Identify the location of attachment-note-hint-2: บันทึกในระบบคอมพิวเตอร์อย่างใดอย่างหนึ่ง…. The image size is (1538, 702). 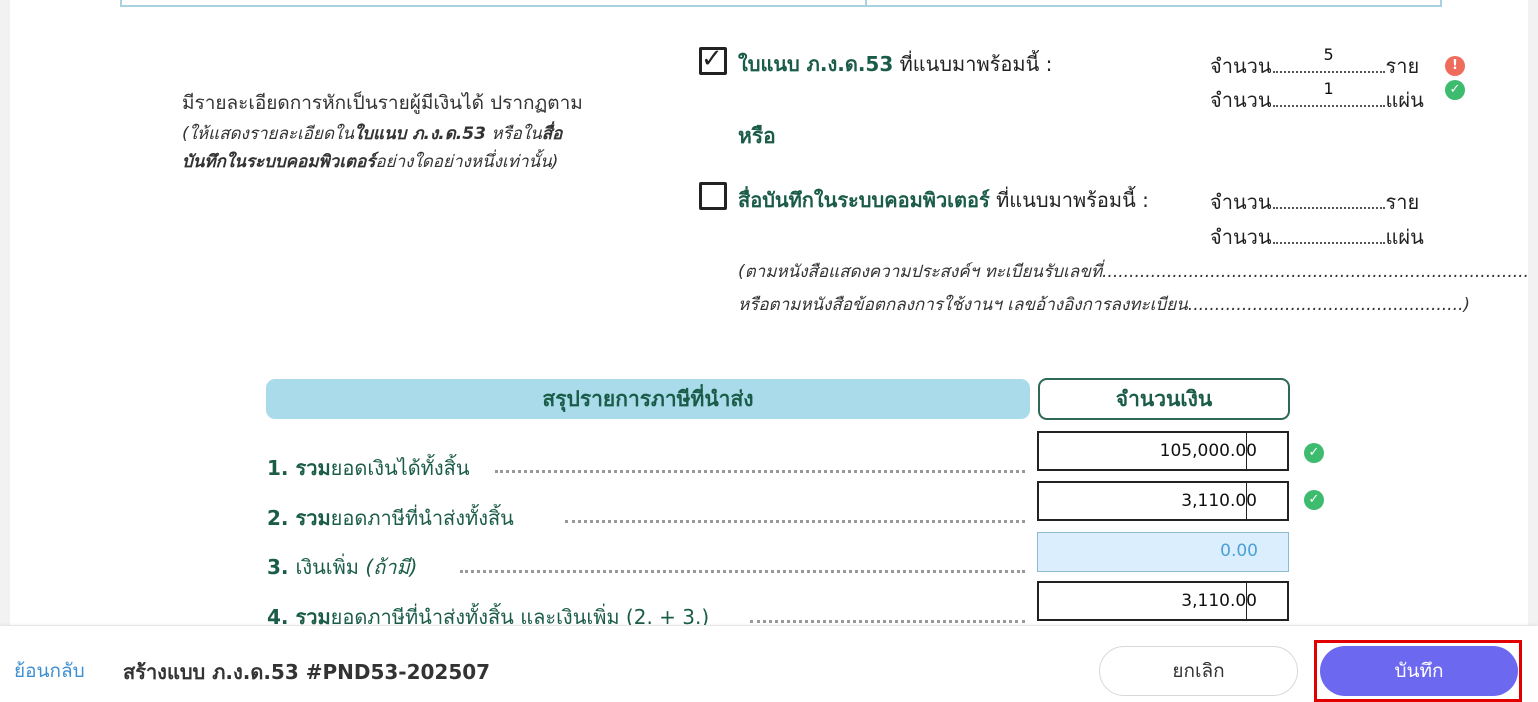
(370, 162).